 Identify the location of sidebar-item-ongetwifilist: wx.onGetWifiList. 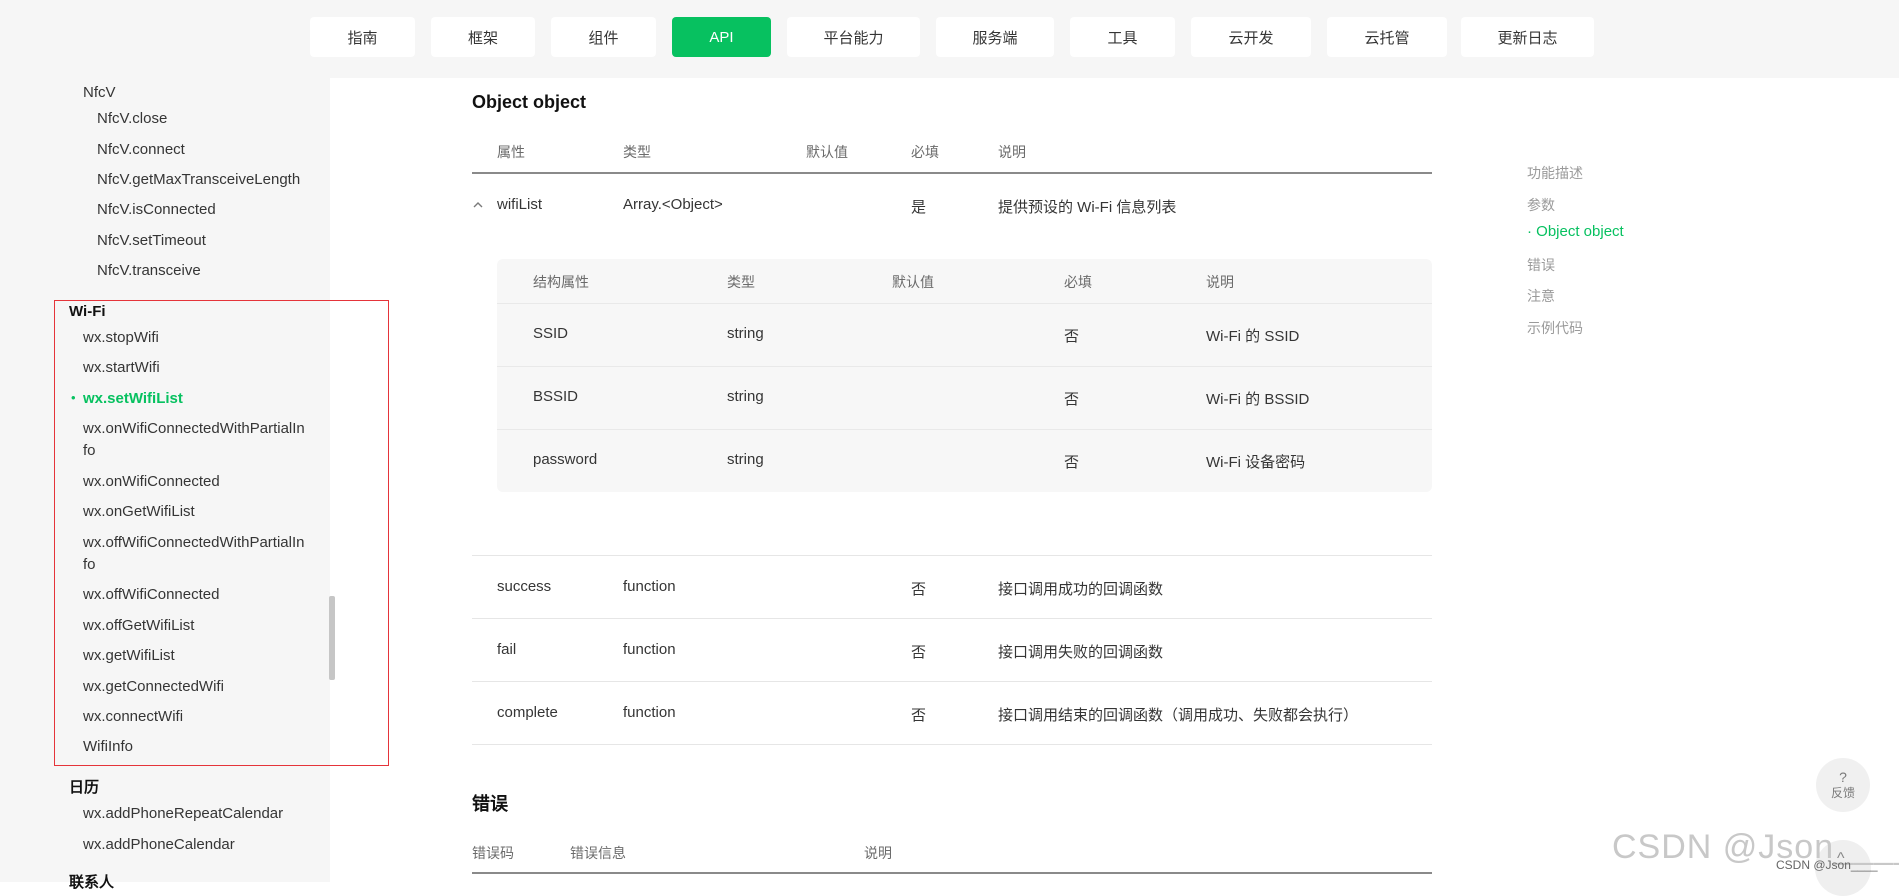
(139, 512).